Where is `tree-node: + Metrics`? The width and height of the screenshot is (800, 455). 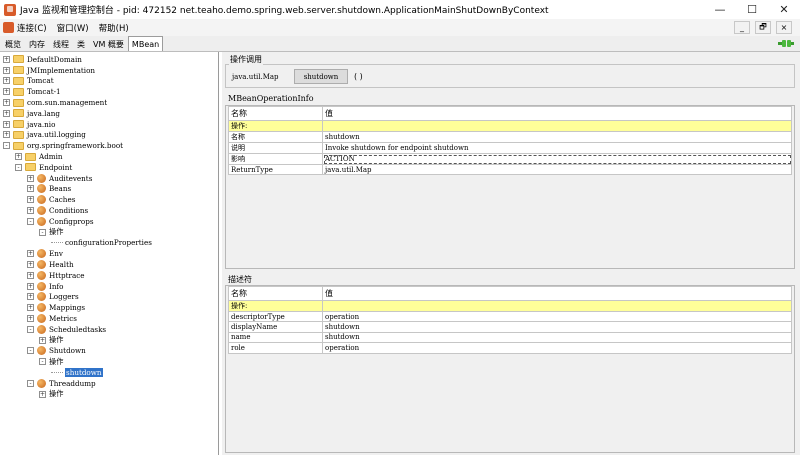 tree-node: + Metrics is located at coordinates (52, 318).